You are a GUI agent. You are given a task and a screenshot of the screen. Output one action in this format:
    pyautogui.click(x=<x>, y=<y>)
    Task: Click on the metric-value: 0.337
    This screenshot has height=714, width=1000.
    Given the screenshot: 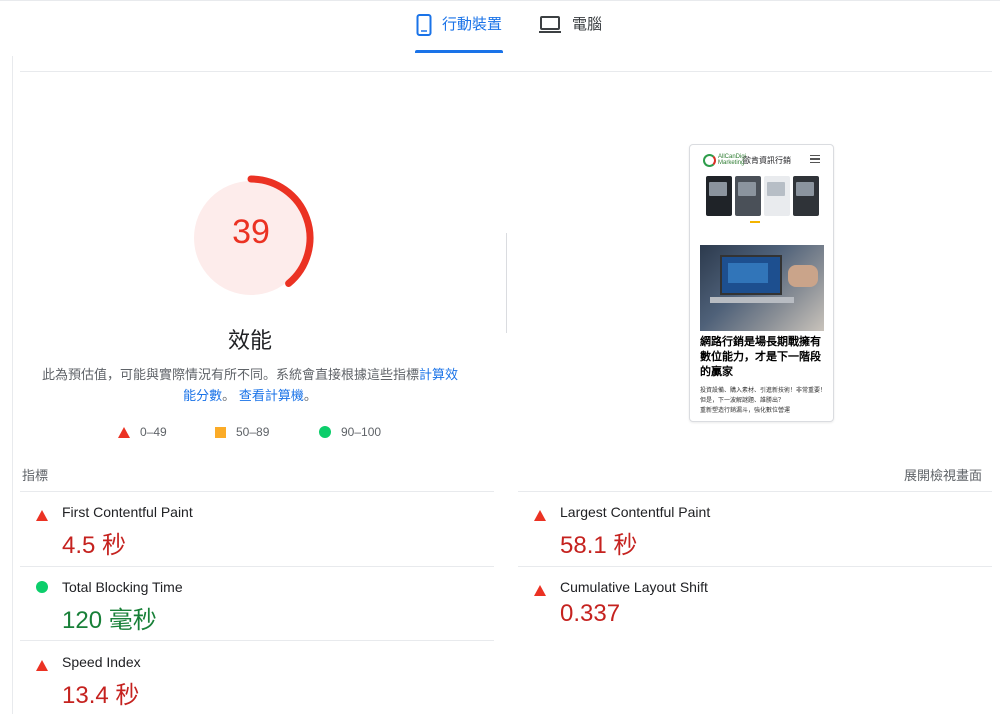 What is the action you would take?
    pyautogui.click(x=590, y=613)
    